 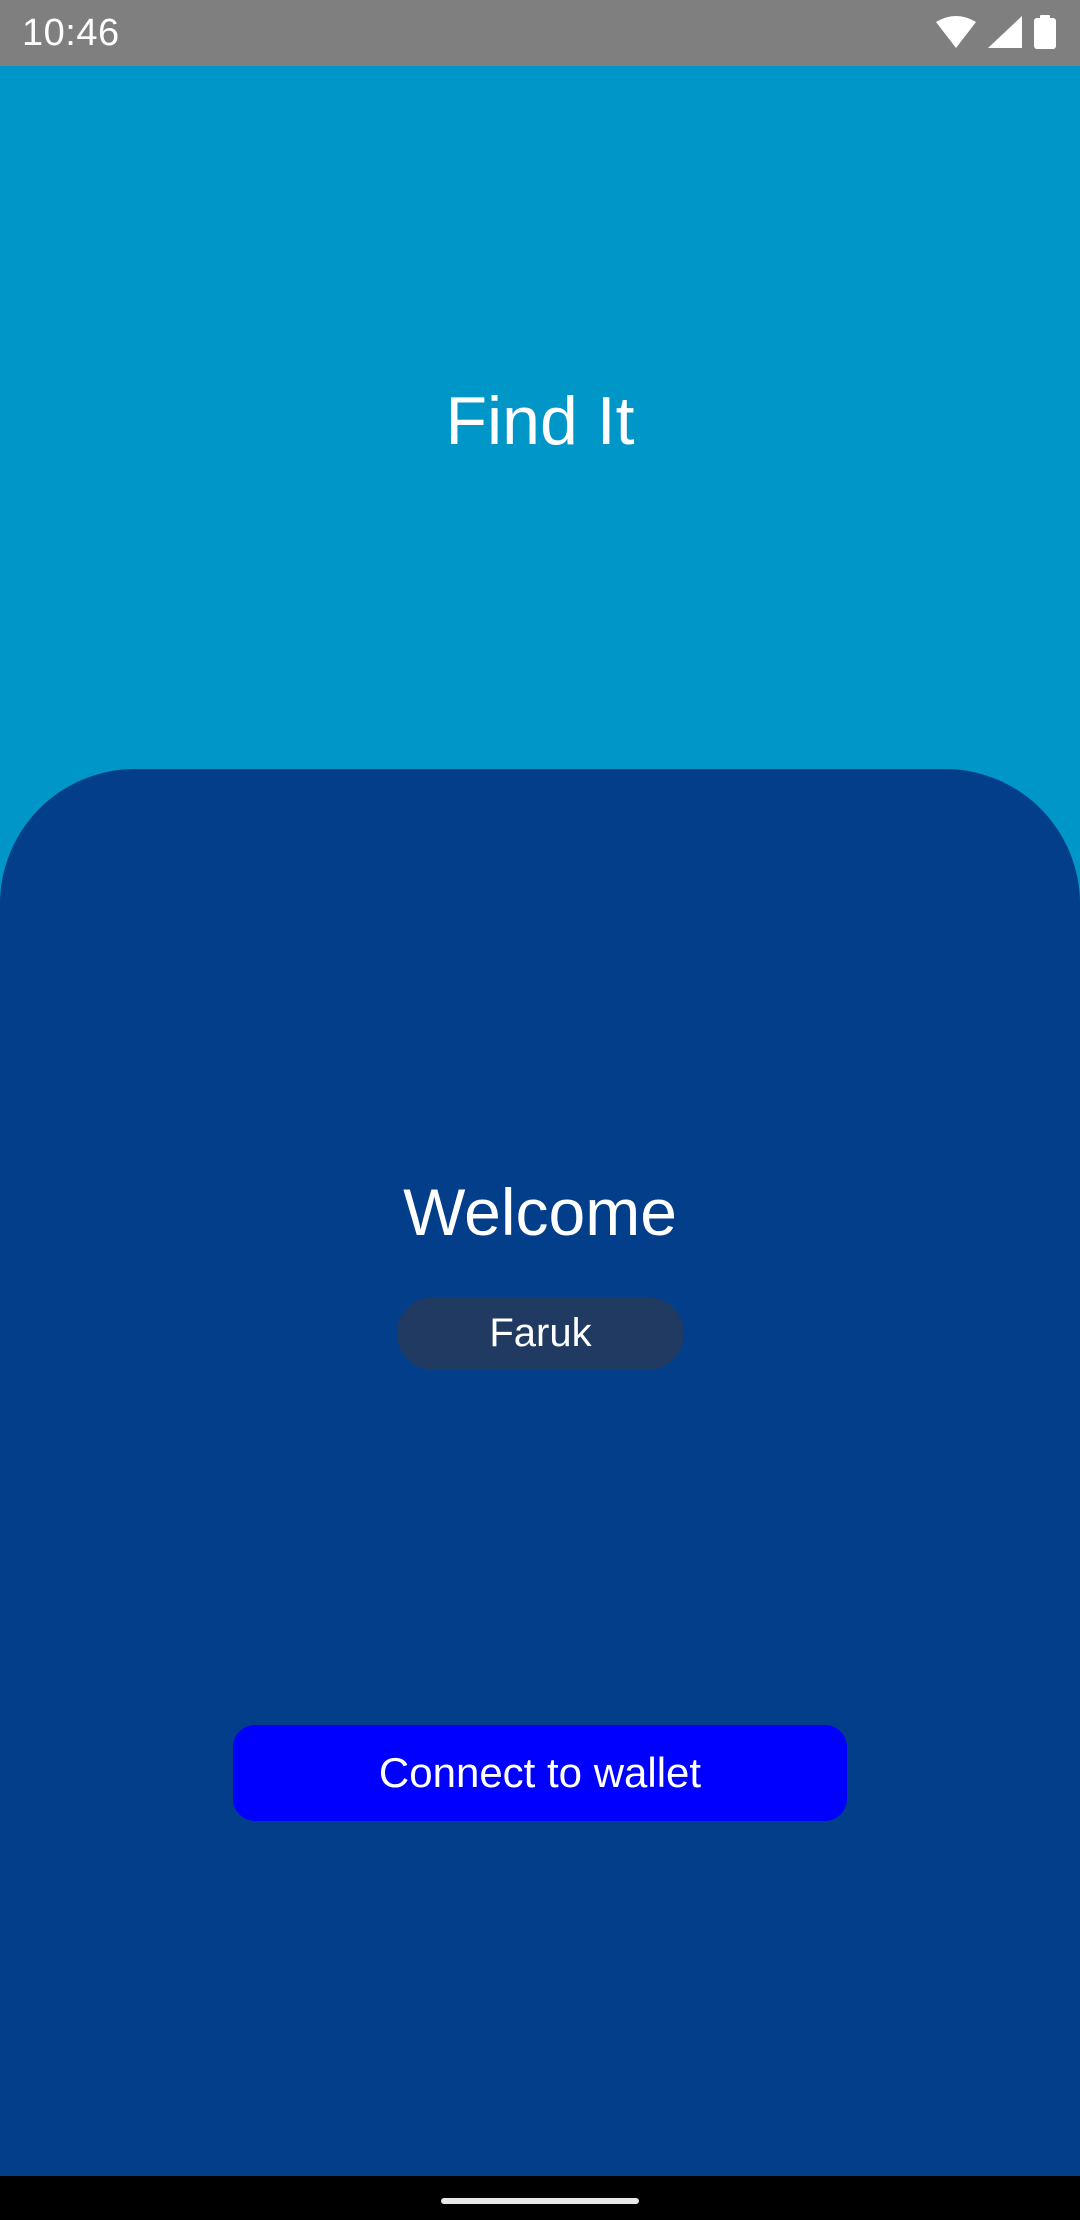 I want to click on connect-wallet-button: Connect to wallet, so click(x=540, y=1773).